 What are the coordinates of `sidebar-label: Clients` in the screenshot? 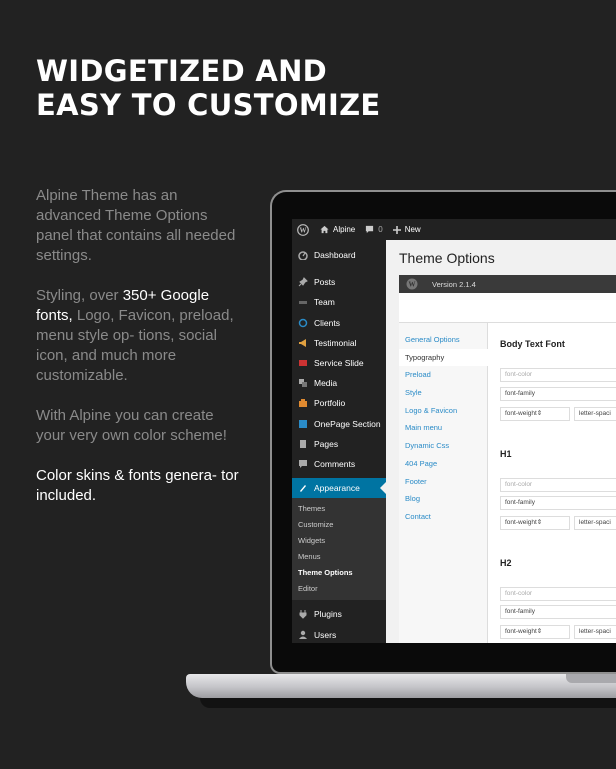 It's located at (327, 322).